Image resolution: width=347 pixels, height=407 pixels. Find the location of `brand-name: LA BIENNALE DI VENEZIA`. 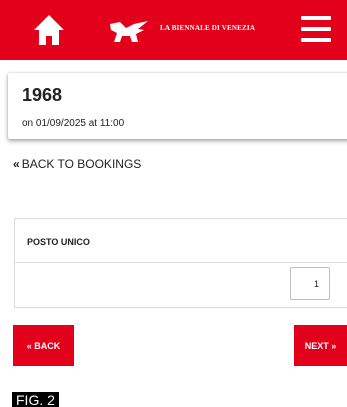

brand-name: LA BIENNALE DI VENEZIA is located at coordinates (208, 28).